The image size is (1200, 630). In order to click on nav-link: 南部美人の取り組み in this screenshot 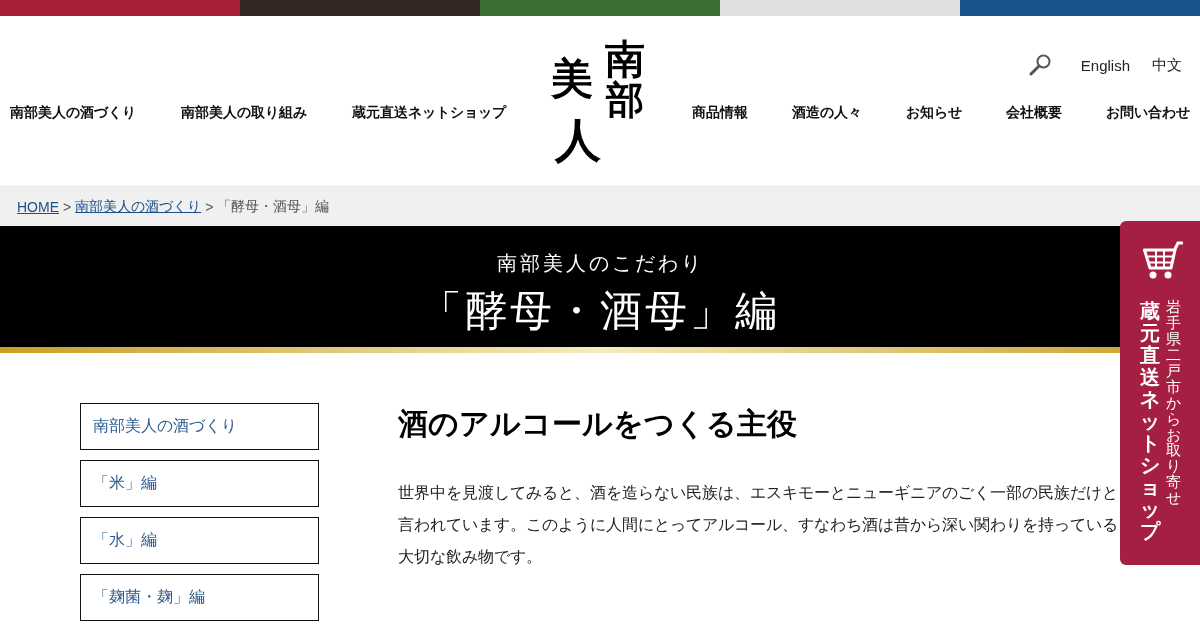, I will do `click(244, 112)`.